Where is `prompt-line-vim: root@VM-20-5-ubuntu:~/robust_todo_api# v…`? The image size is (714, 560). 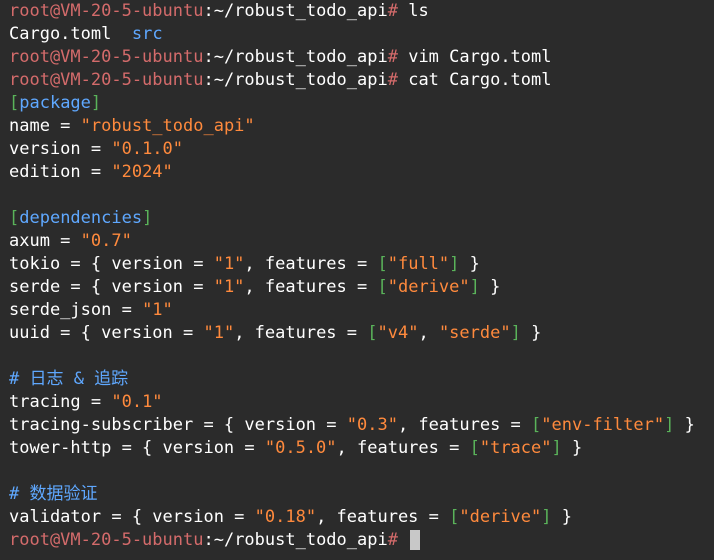
prompt-line-vim: root@VM-20-5-ubuntu:~/robust_todo_api# v… is located at coordinates (361, 57).